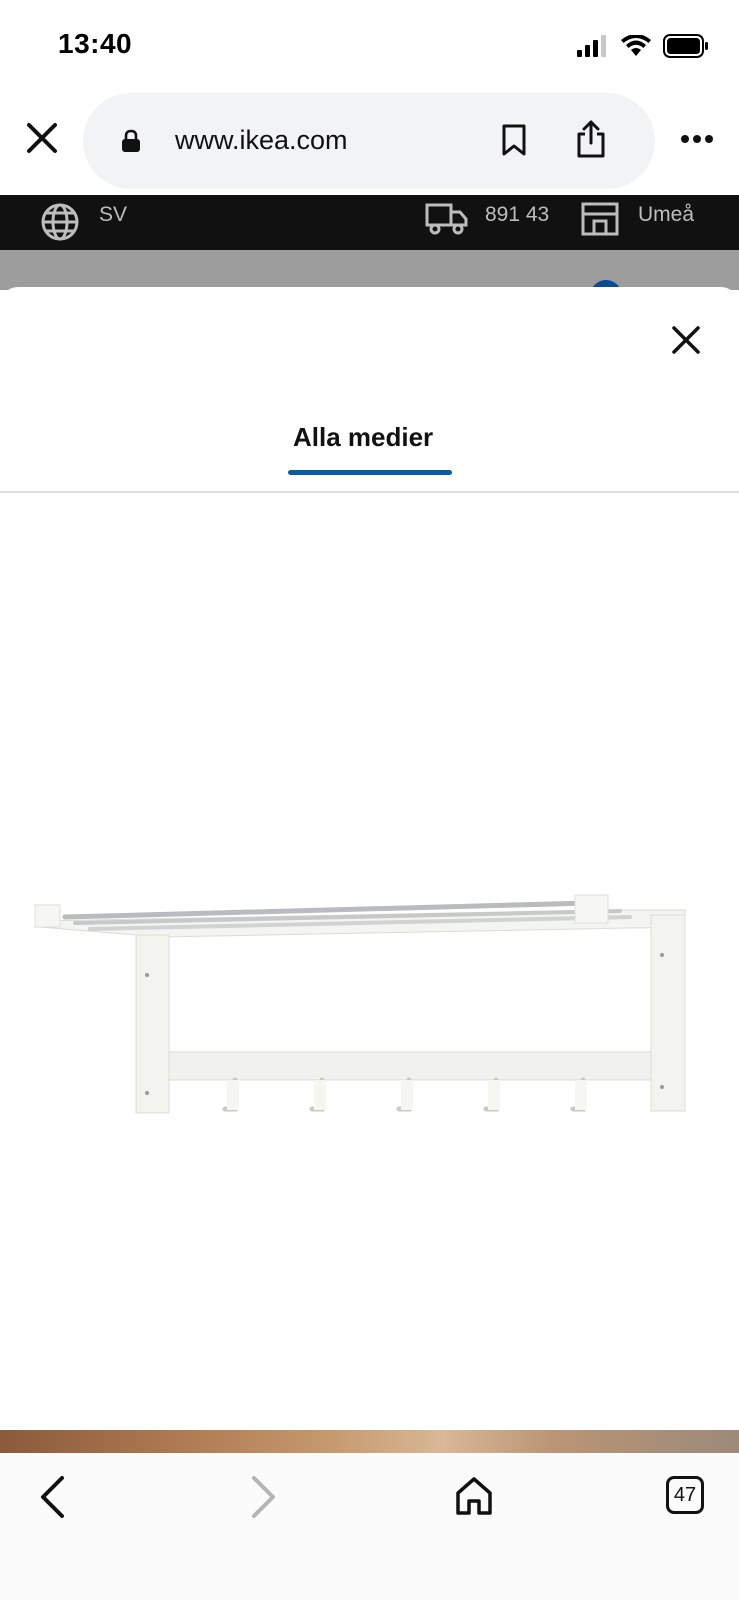 This screenshot has width=739, height=1600. What do you see at coordinates (697, 139) in the screenshot?
I see `more-icon` at bounding box center [697, 139].